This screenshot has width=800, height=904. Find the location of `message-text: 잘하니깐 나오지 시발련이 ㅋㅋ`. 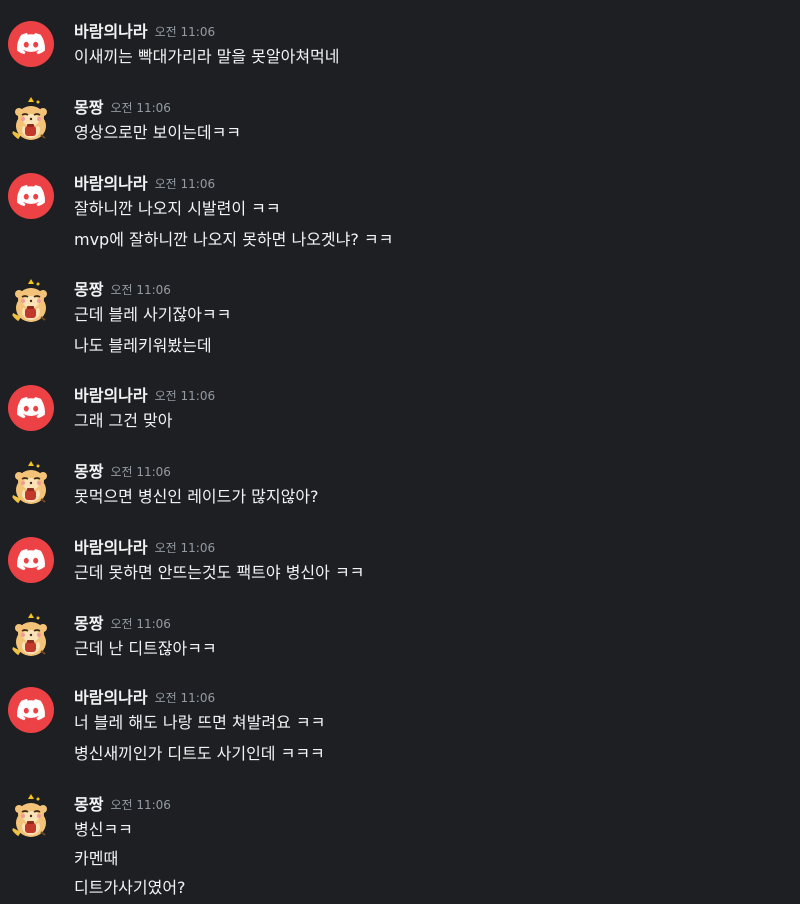

message-text: 잘하니깐 나오지 시발련이 ㅋㅋ is located at coordinates (177, 208).